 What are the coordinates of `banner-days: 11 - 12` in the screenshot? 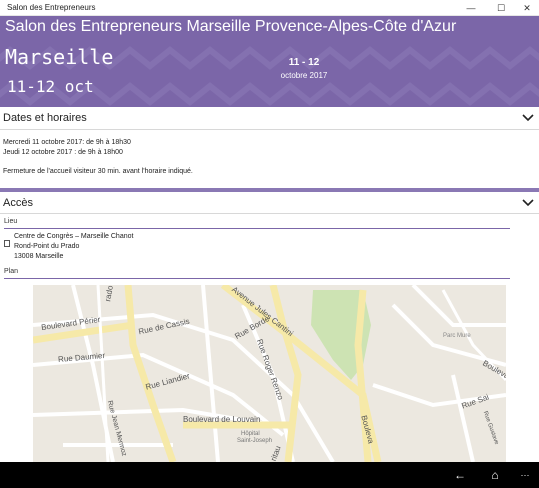 It's located at (304, 62).